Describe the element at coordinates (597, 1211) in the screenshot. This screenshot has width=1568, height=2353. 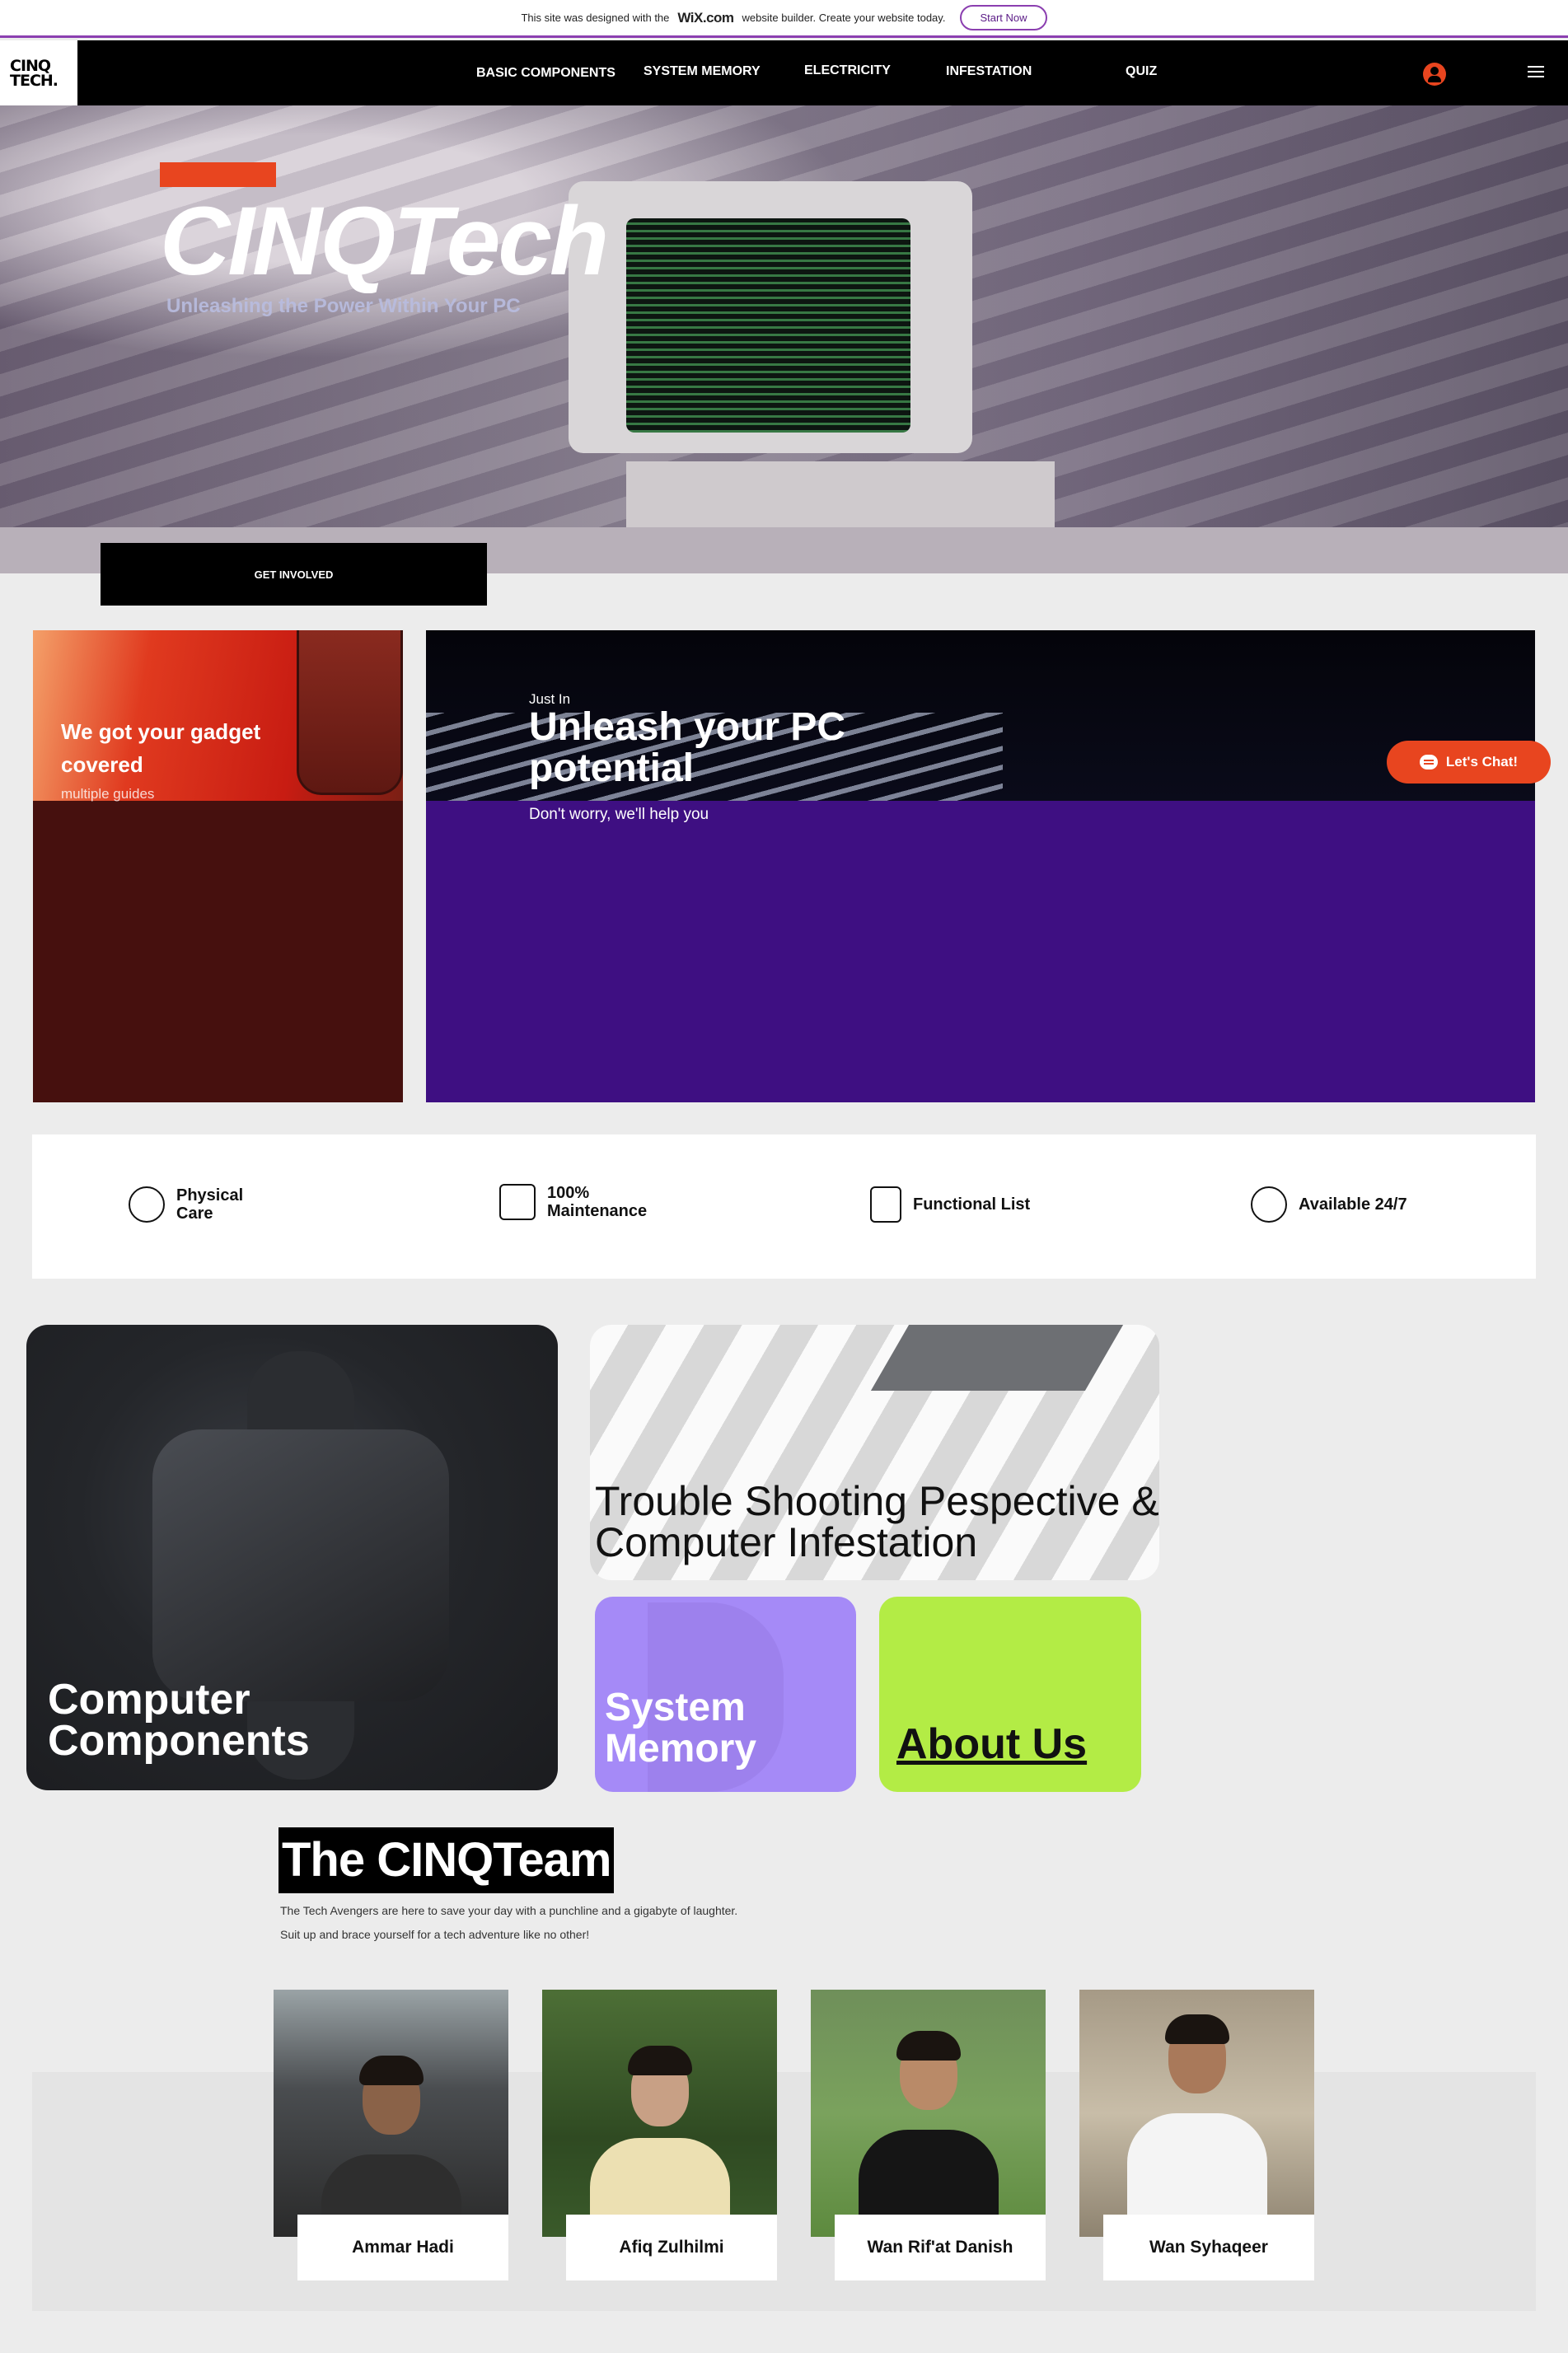
I see `feature-label-line2: Maintenance` at that location.